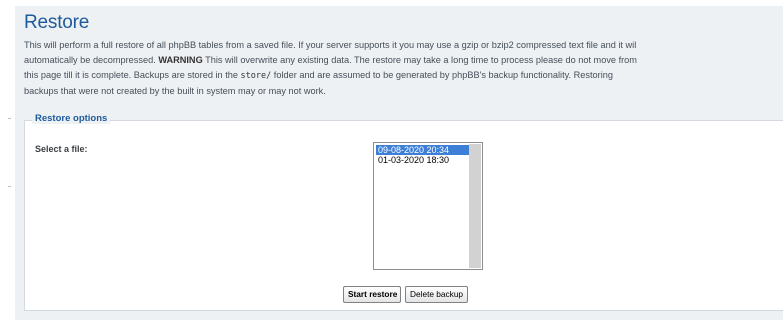  Describe the element at coordinates (57, 22) in the screenshot. I see `page-title: Restore` at that location.